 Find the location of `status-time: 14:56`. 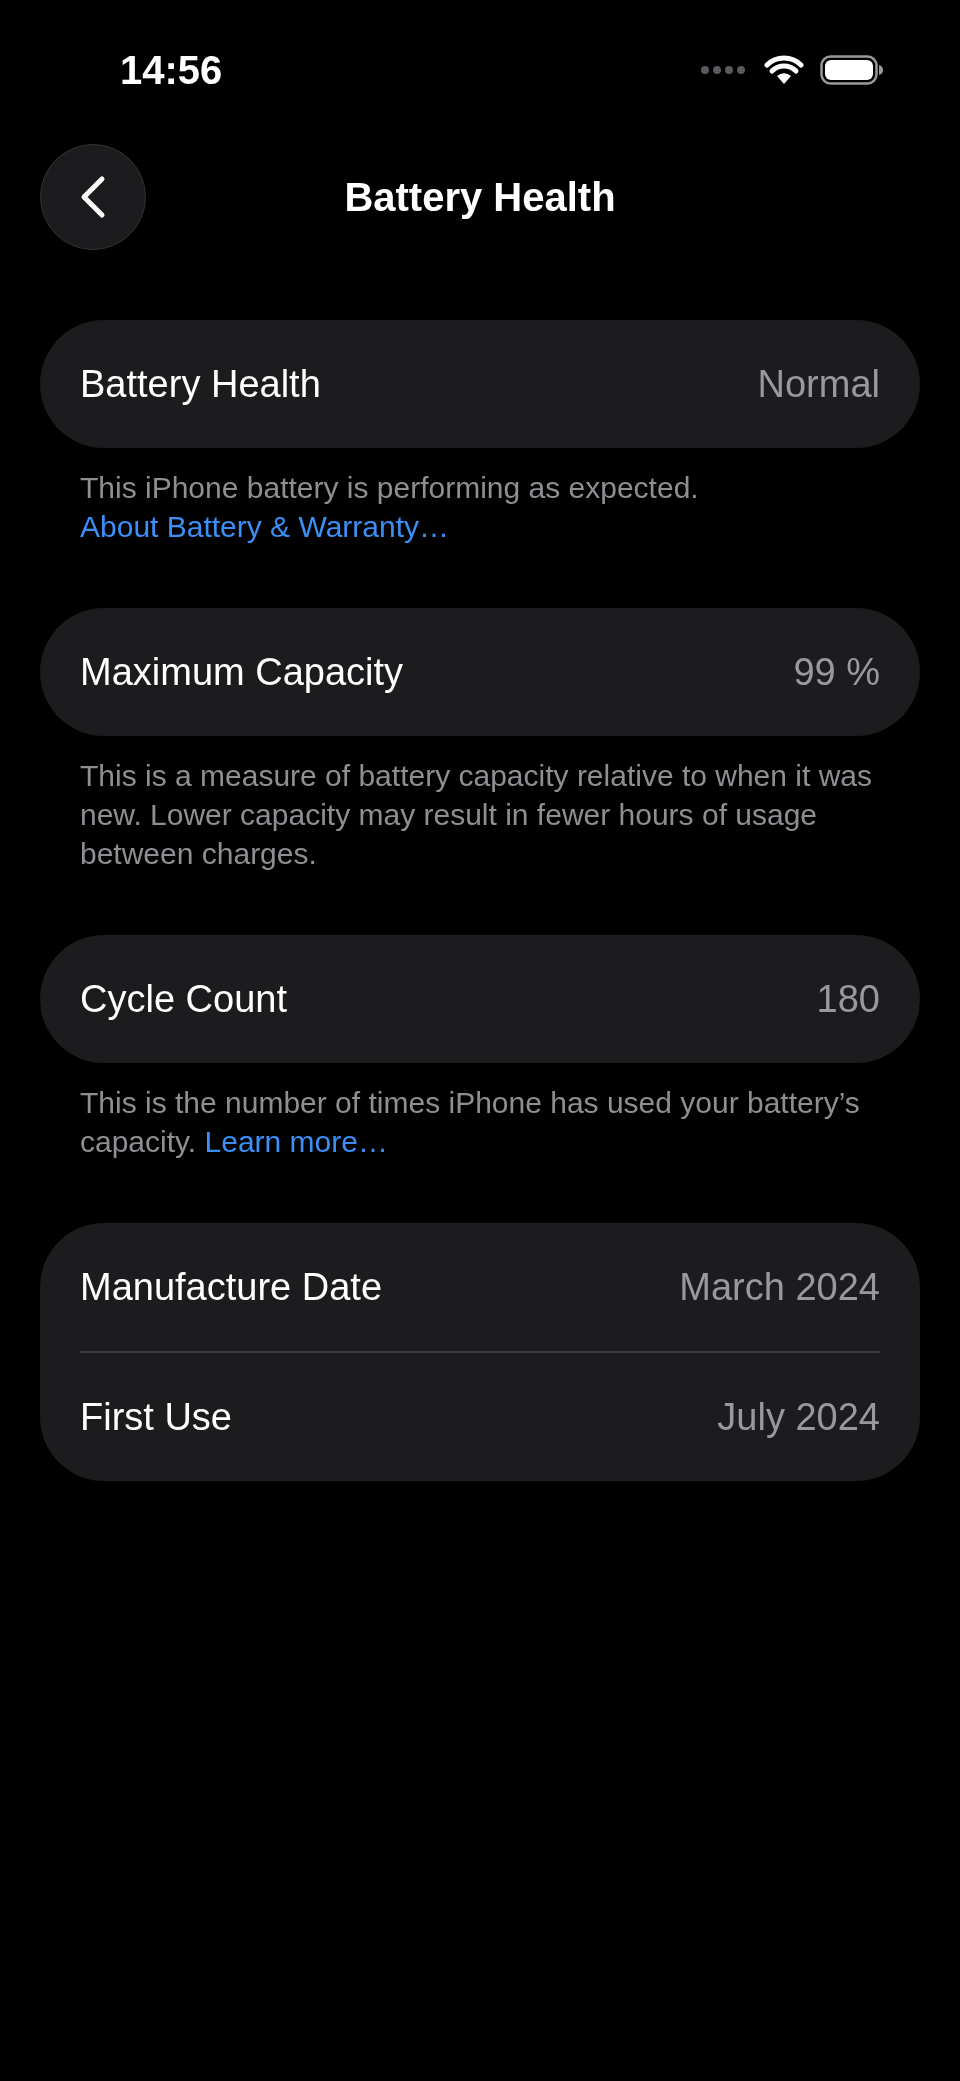

status-time: 14:56 is located at coordinates (171, 70).